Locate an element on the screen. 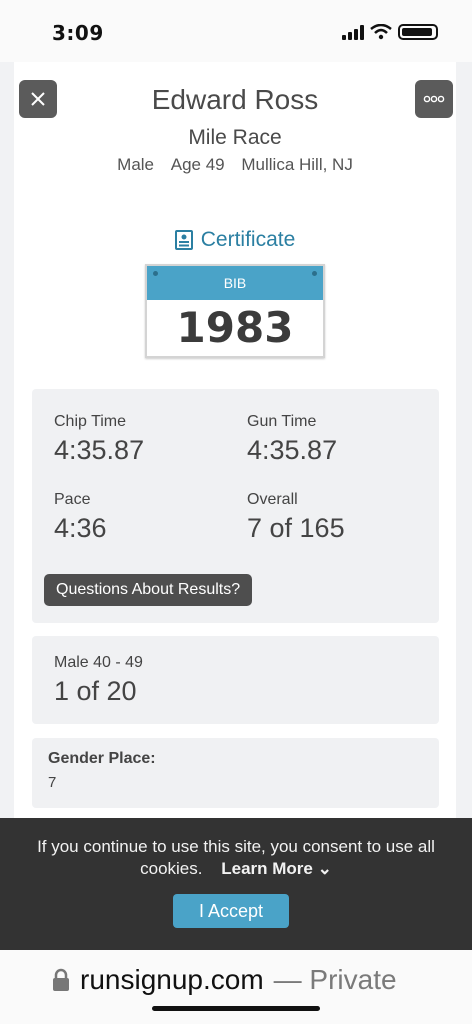 The image size is (472, 1024). learn-more-link: Learn More ⌄ is located at coordinates (276, 868).